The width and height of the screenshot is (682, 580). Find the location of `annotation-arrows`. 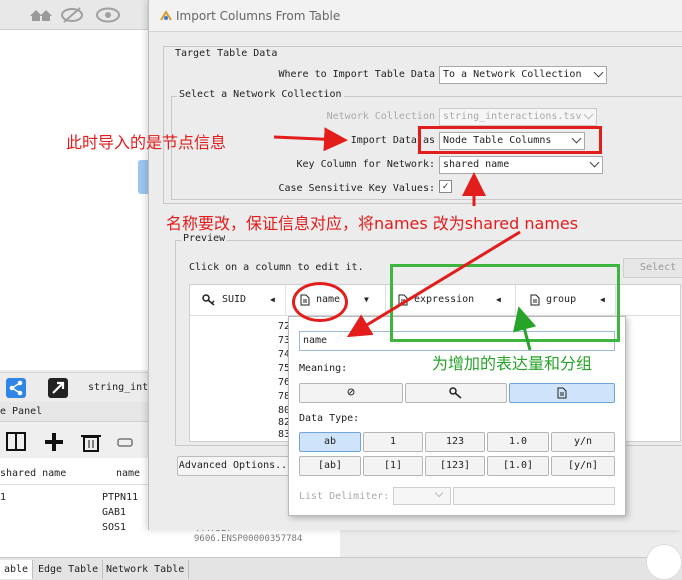

annotation-arrows is located at coordinates (405, 239).